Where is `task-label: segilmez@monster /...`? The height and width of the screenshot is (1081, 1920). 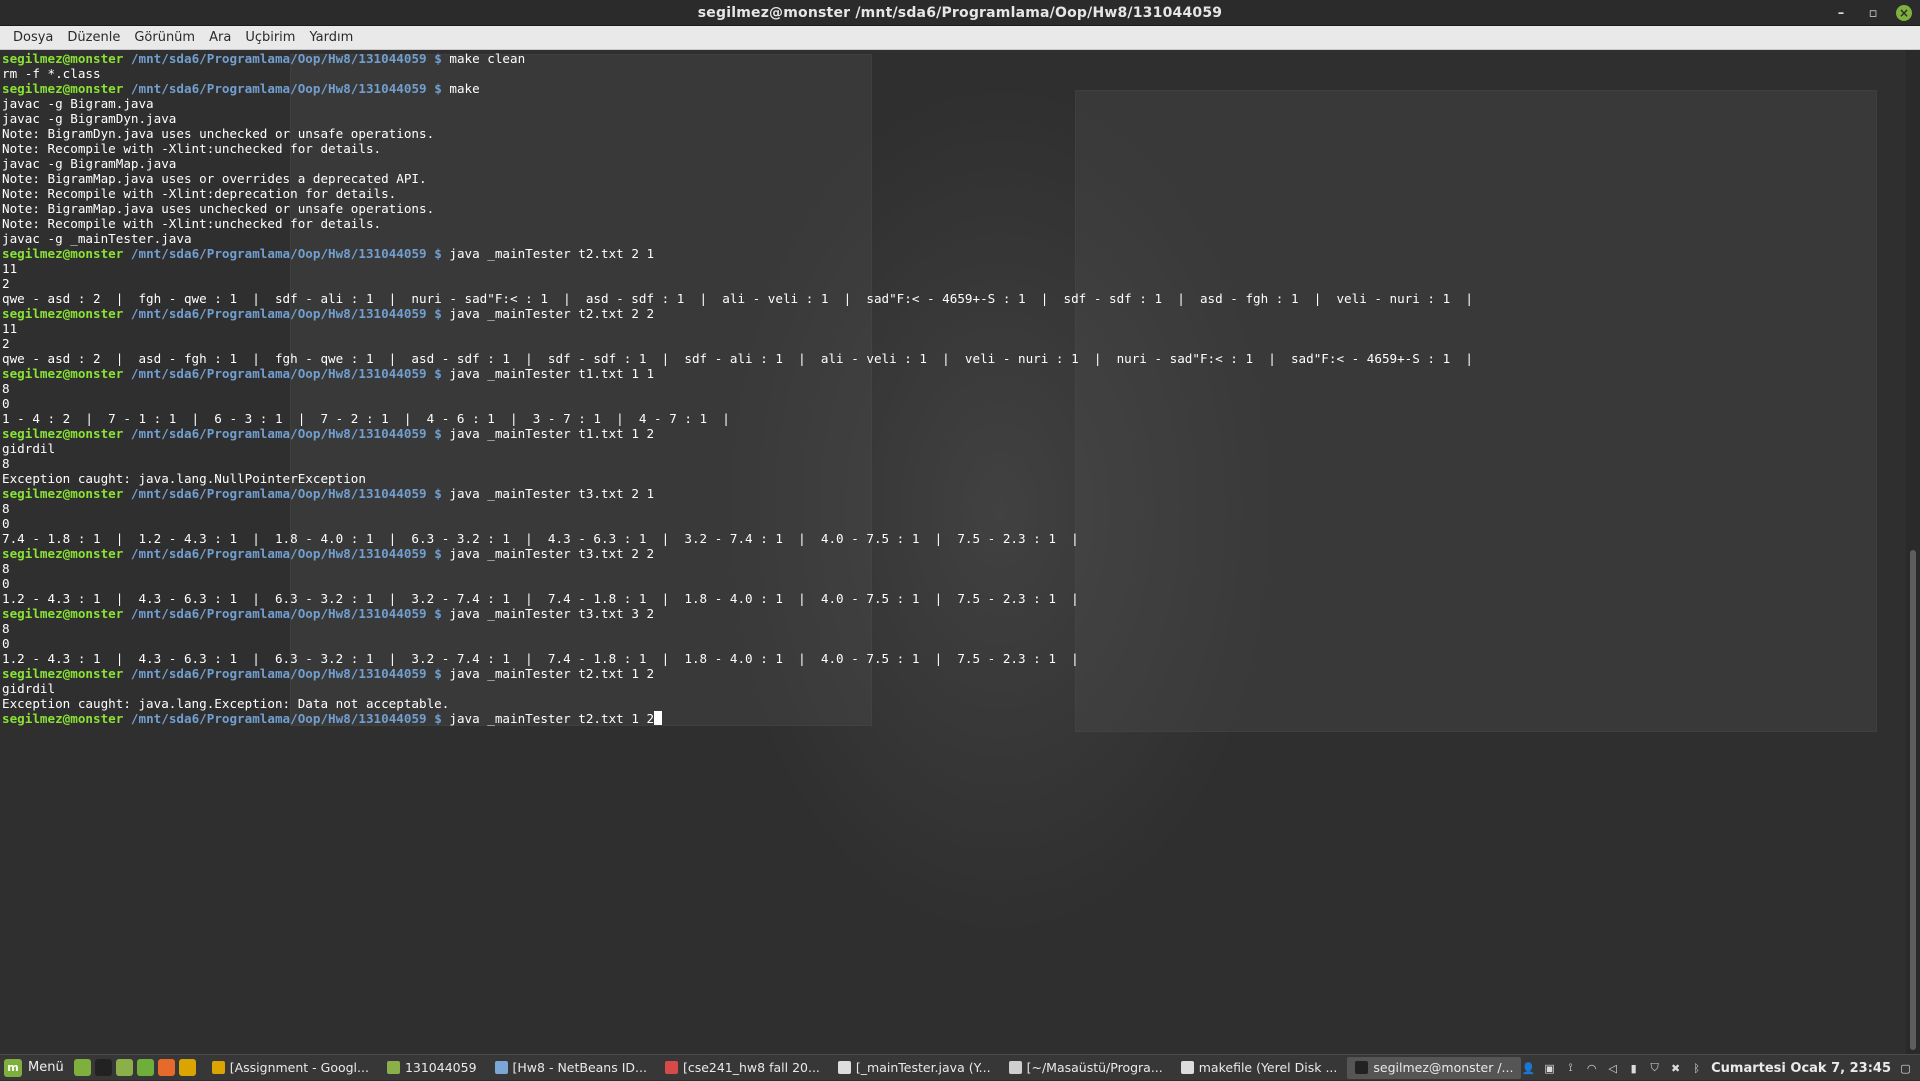
task-label: segilmez@monster /... is located at coordinates (1443, 1067).